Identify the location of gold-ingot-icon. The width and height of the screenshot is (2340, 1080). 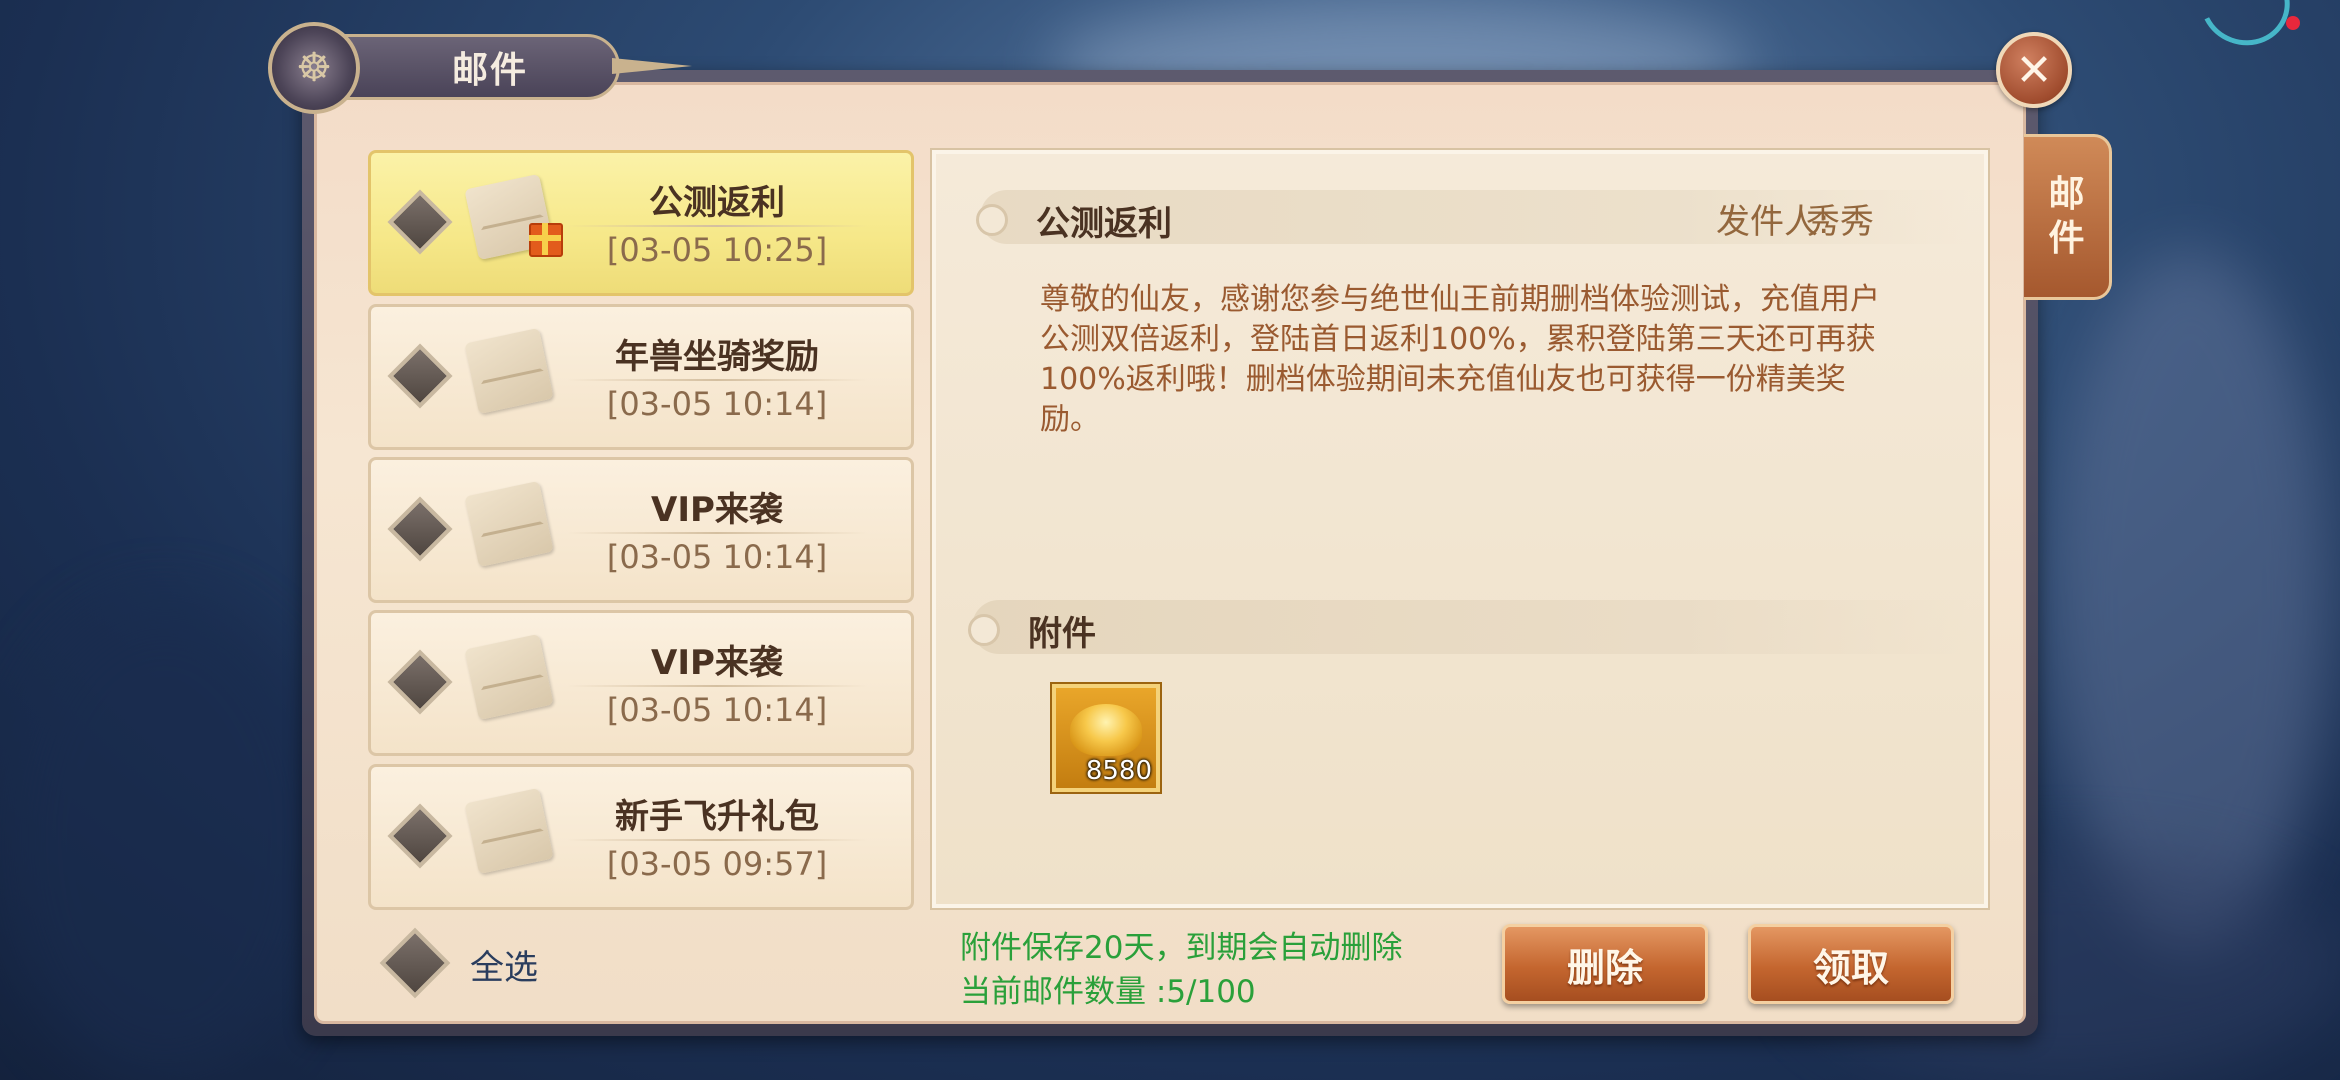
(1106, 730).